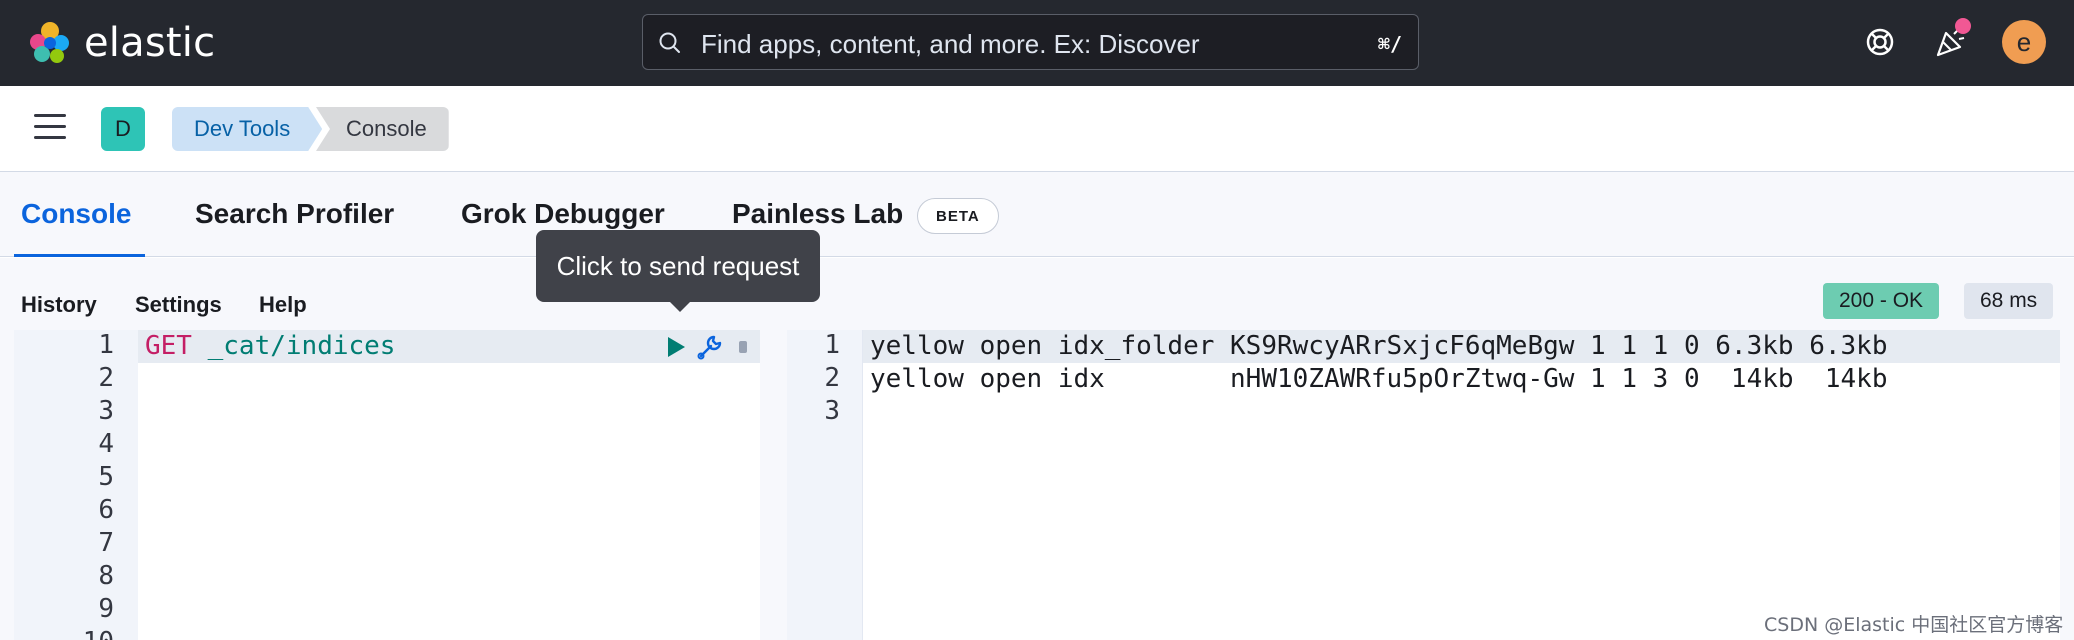 This screenshot has height=640, width=2074. I want to click on request-url: _cat/indices, so click(293, 346).